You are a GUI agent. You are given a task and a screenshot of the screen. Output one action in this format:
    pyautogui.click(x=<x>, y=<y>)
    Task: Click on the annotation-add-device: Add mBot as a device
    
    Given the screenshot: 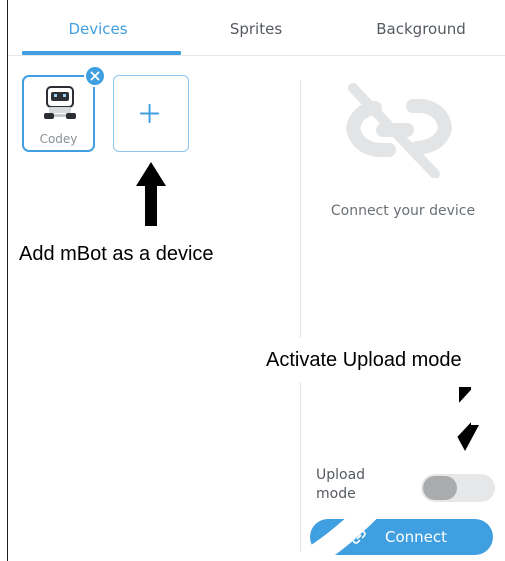 What is the action you would take?
    pyautogui.click(x=116, y=254)
    